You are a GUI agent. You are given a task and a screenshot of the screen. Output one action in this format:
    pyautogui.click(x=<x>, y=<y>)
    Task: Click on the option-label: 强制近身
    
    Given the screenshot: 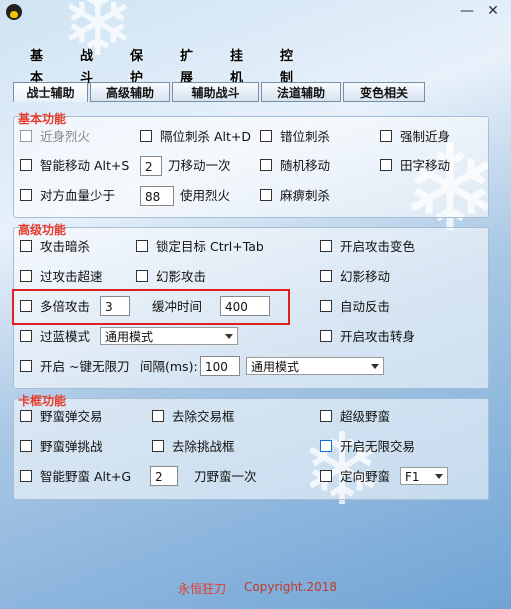 What is the action you would take?
    pyautogui.click(x=425, y=136)
    